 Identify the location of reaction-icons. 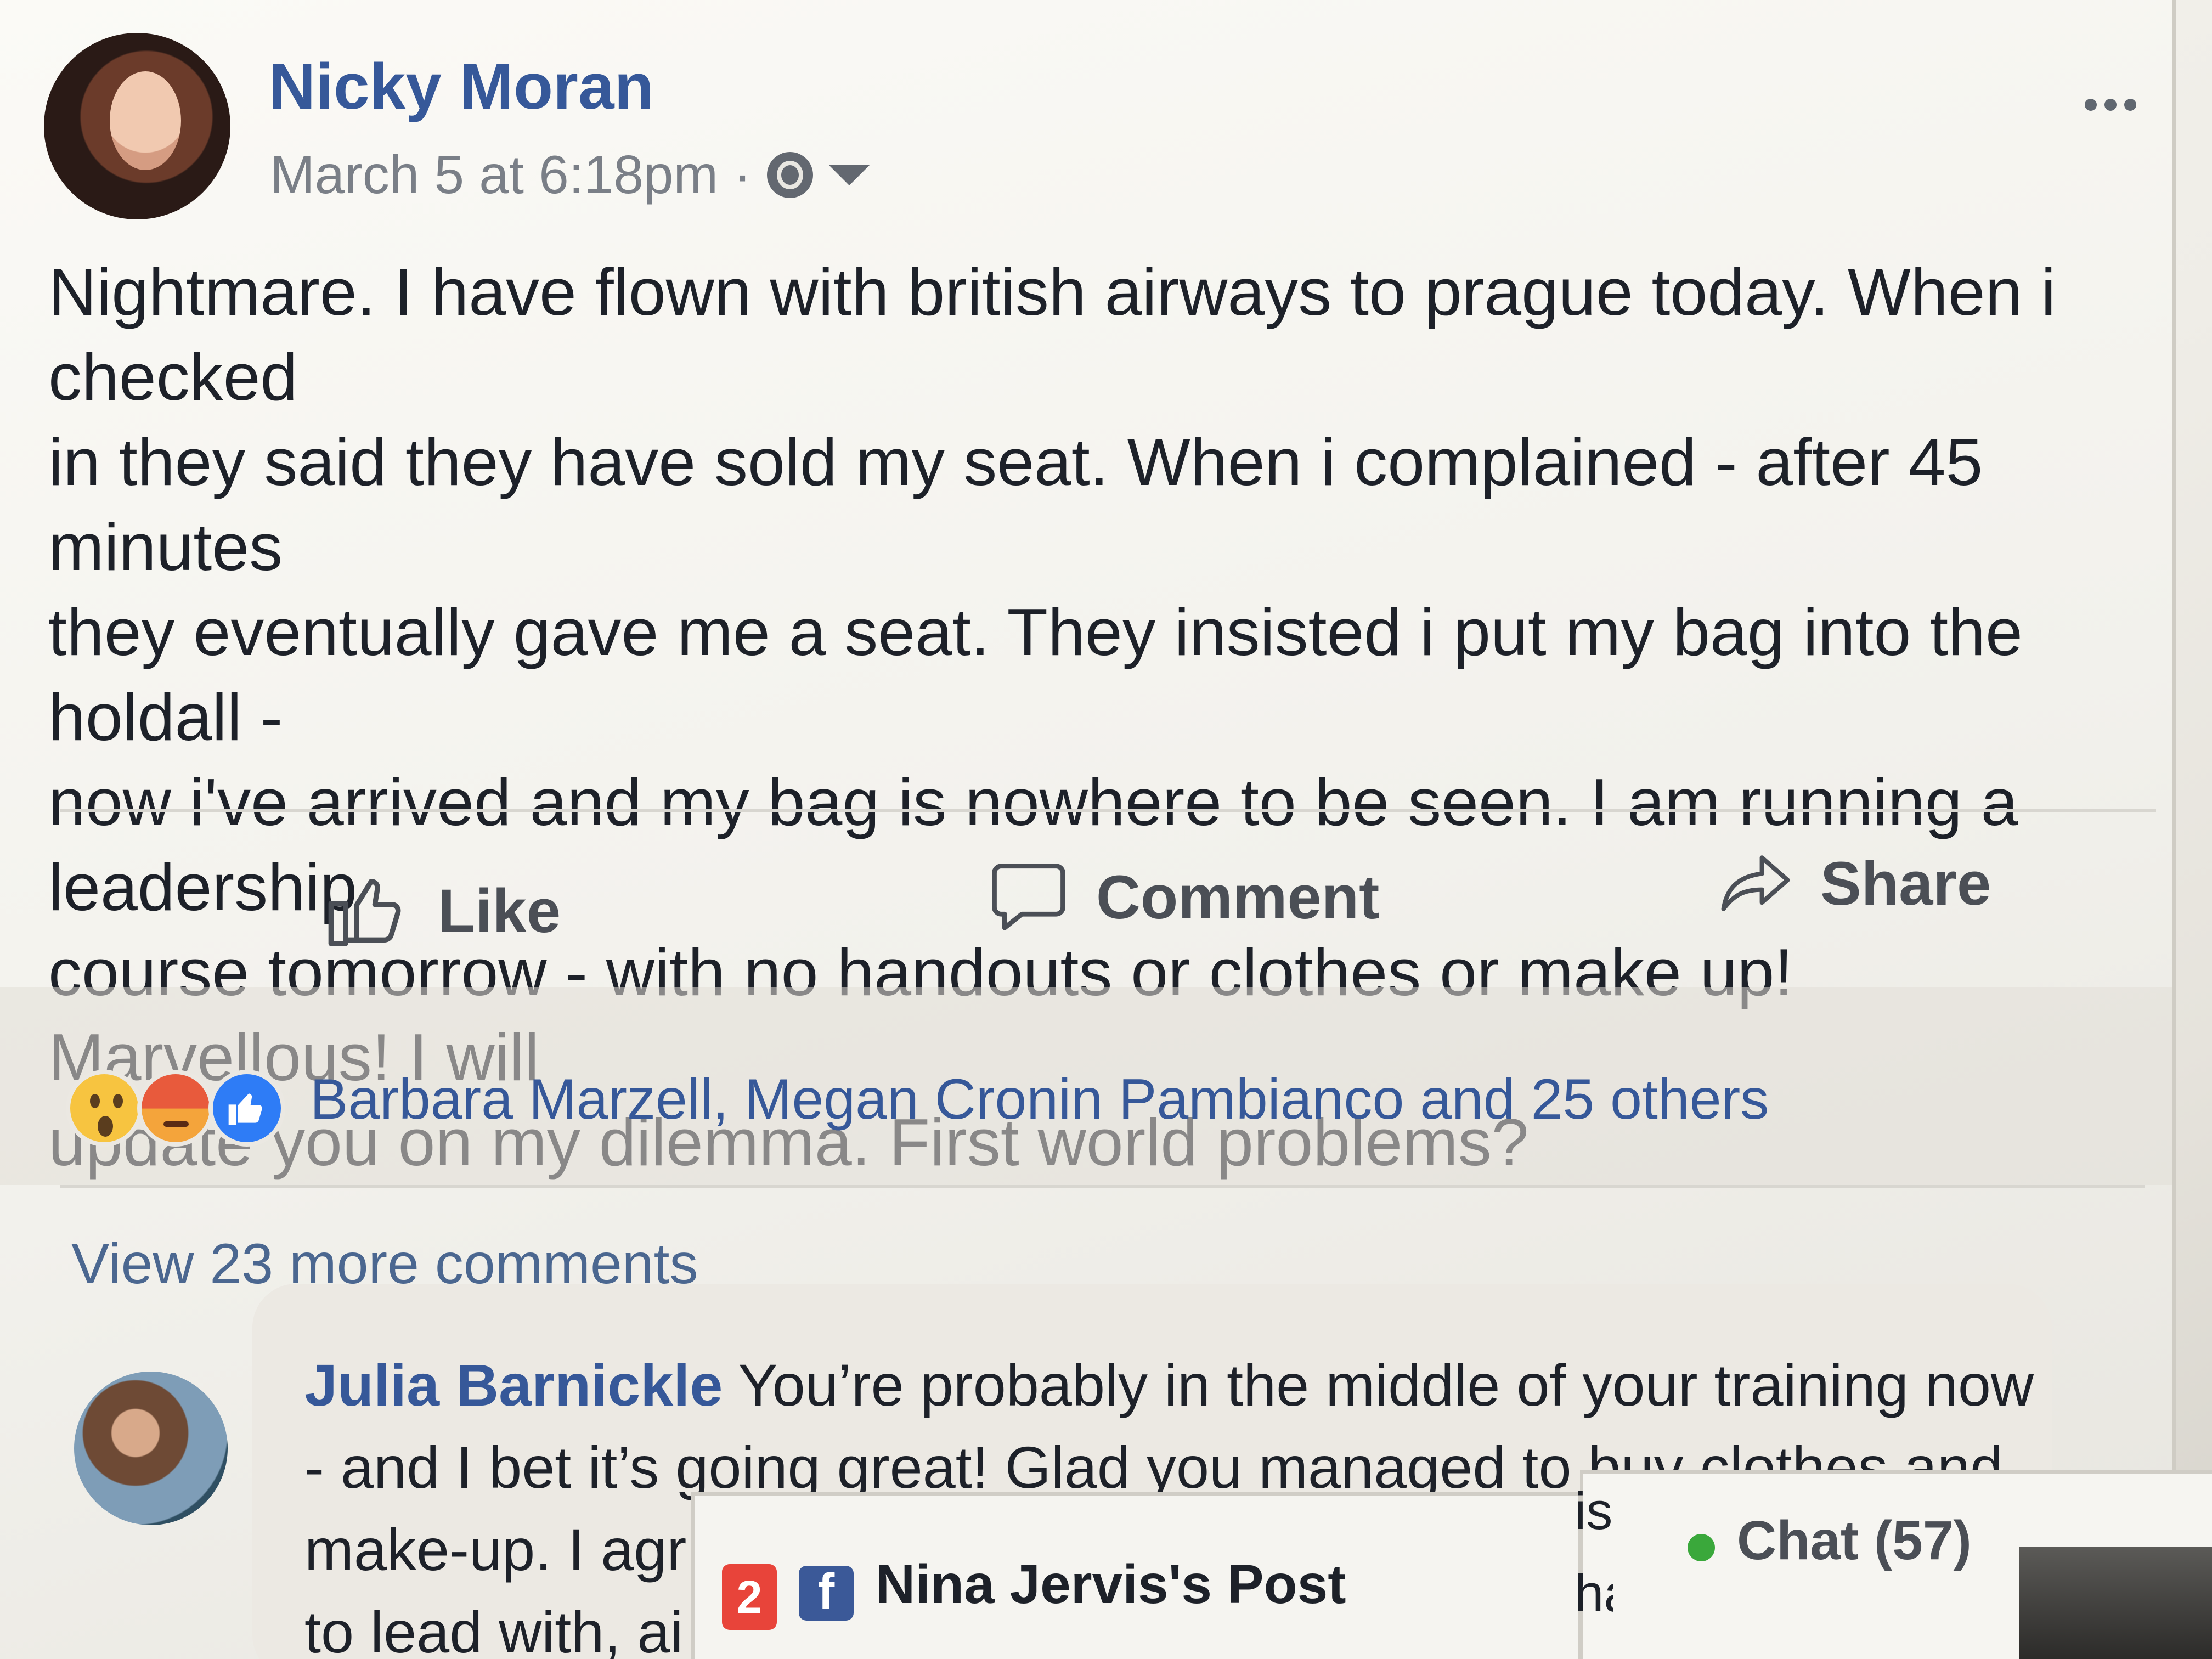
(181, 1111).